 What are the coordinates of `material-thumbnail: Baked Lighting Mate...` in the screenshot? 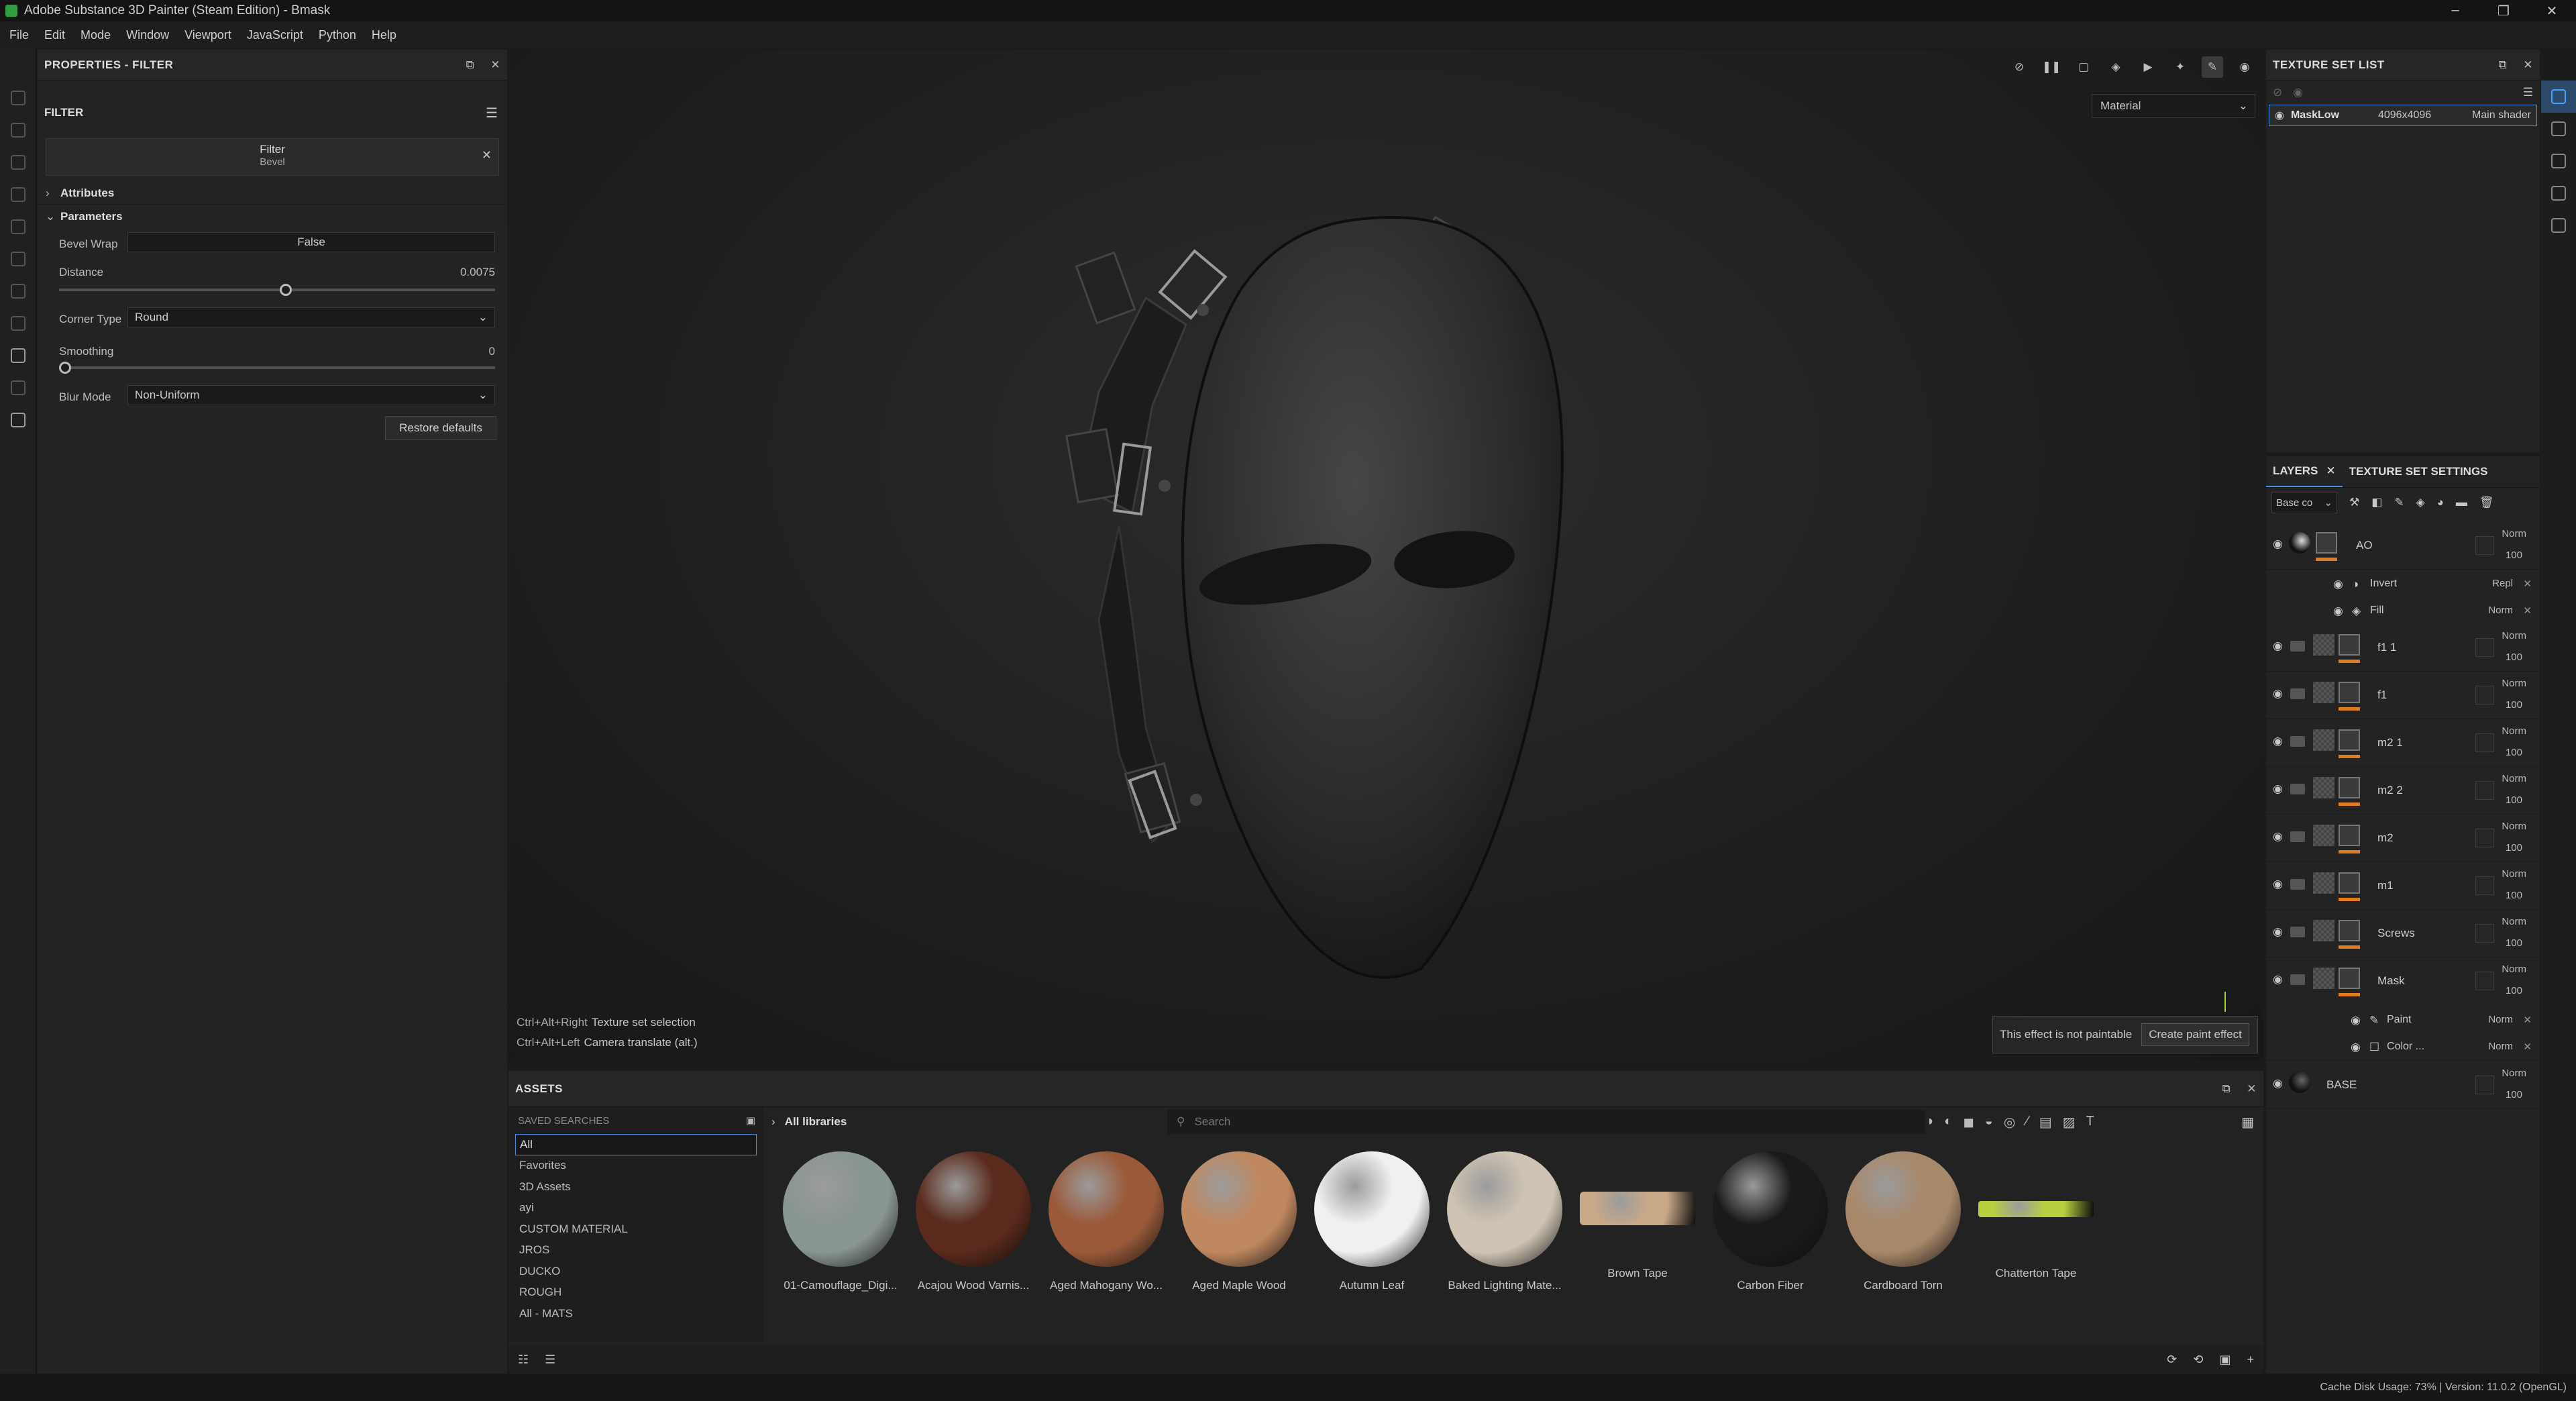 It's located at (1504, 1221).